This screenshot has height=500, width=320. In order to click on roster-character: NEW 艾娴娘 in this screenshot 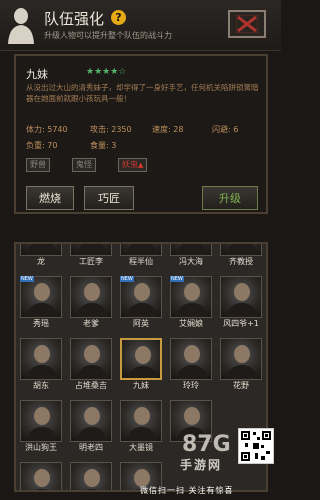, I will do `click(191, 304)`.